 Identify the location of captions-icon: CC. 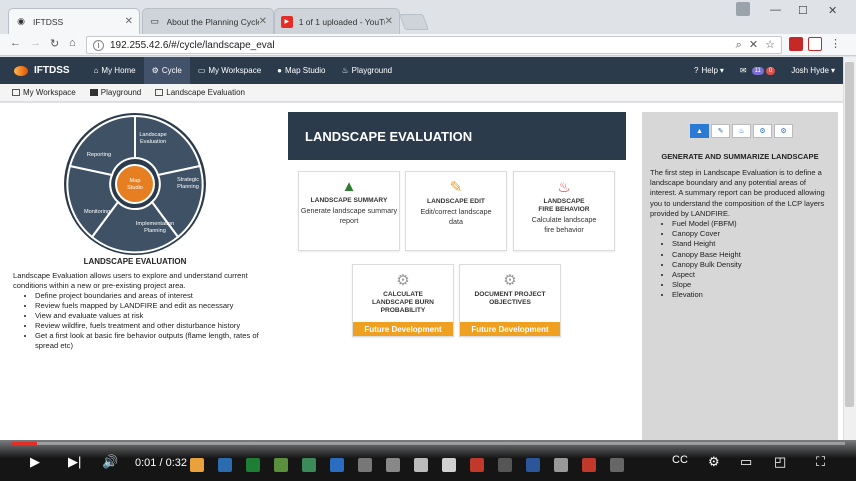
(680, 460).